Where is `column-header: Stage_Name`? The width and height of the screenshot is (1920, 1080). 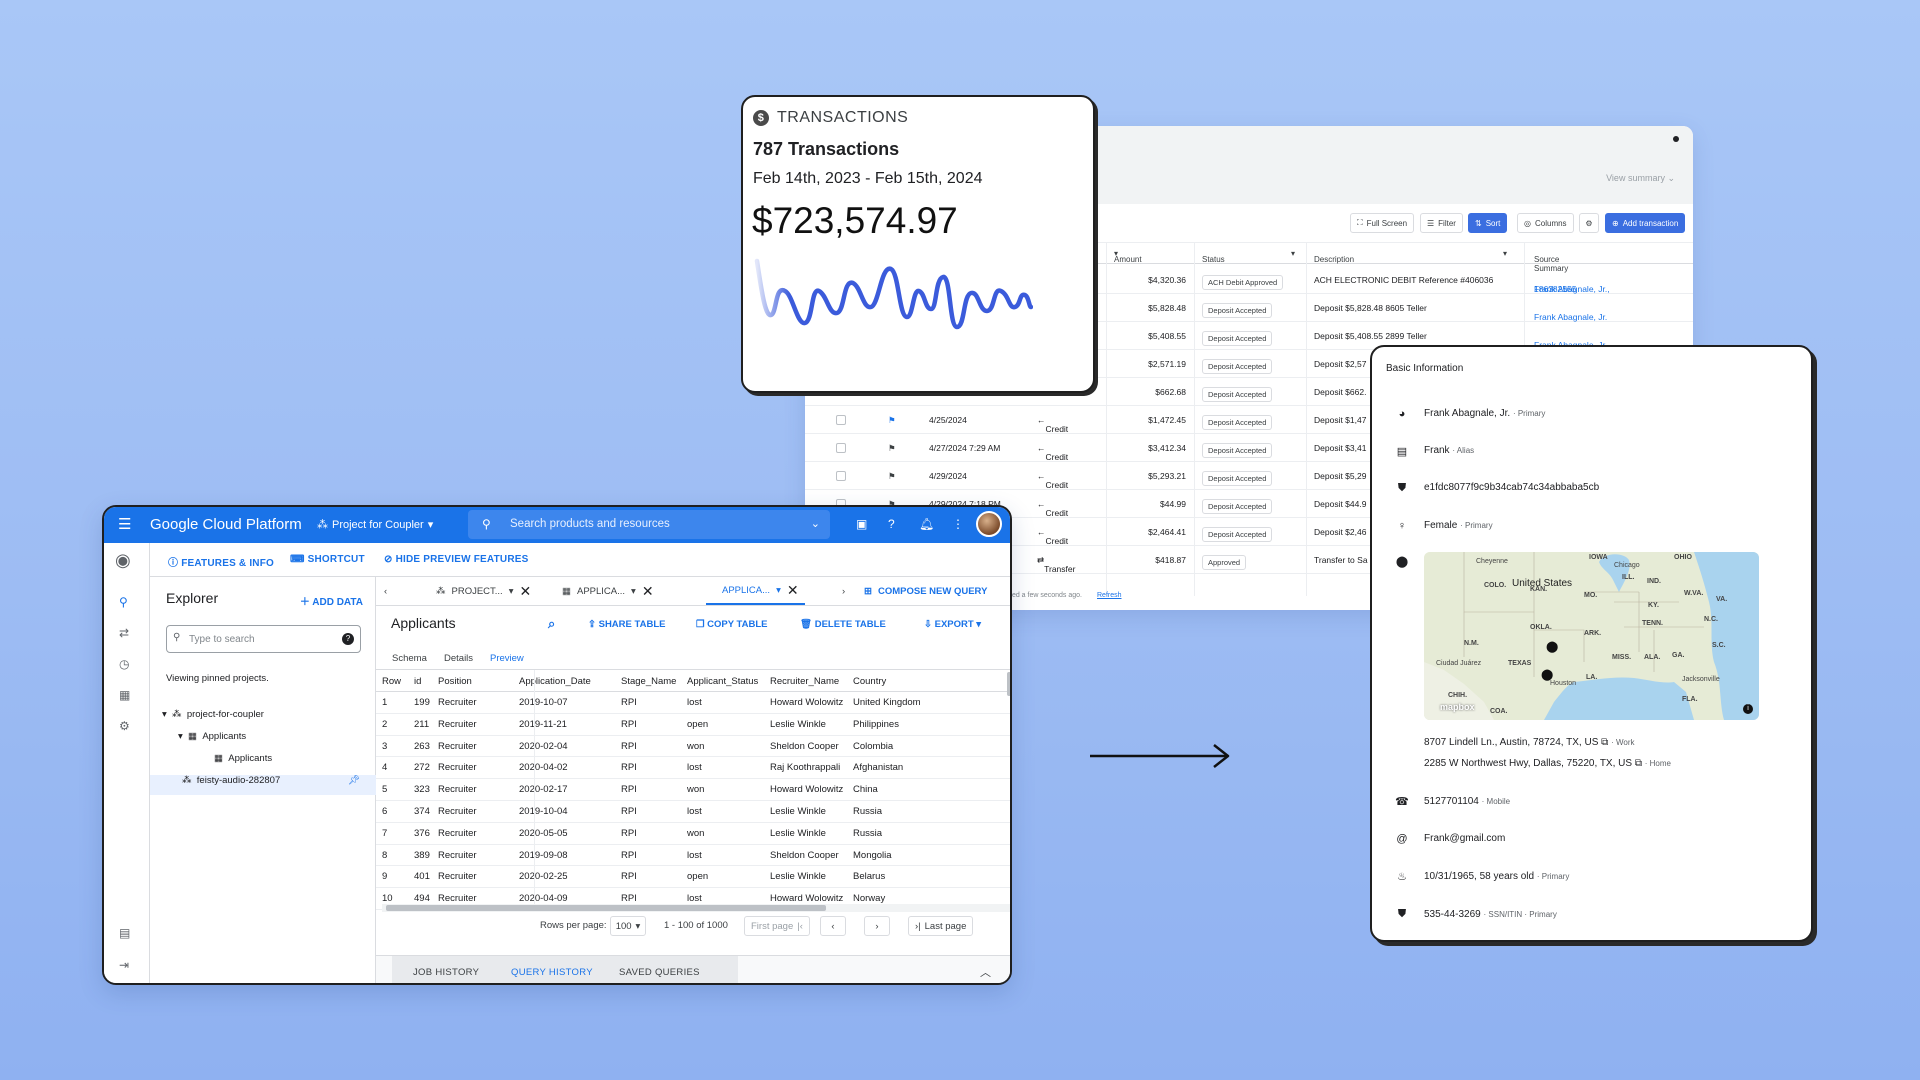
column-header: Stage_Name is located at coordinates (648, 681).